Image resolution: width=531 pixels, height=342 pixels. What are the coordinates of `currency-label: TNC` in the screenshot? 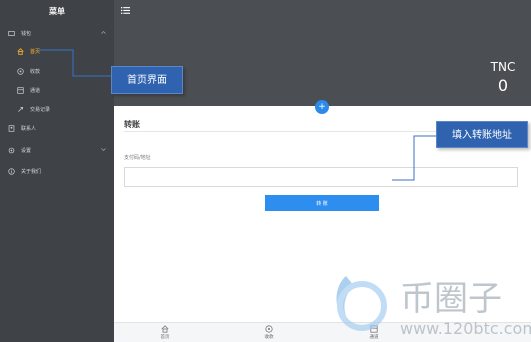 It's located at (503, 67).